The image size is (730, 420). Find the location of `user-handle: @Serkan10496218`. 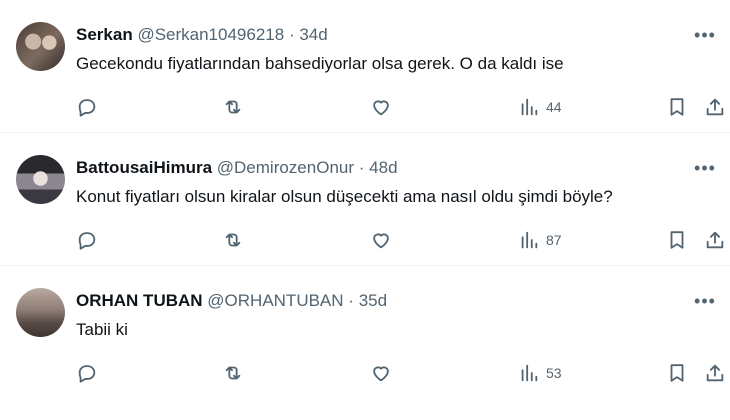

user-handle: @Serkan10496218 is located at coordinates (210, 34).